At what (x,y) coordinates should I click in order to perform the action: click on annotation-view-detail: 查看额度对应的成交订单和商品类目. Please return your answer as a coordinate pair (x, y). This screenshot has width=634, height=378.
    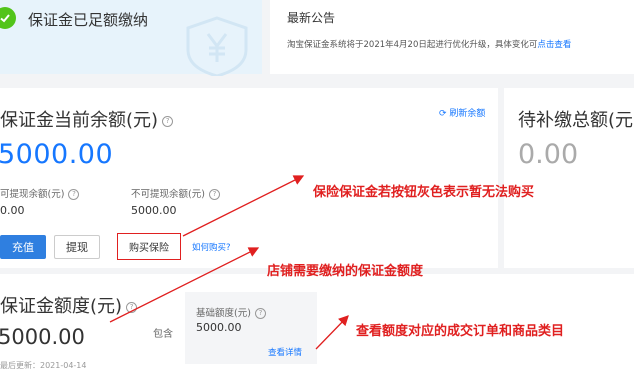
    Looking at the image, I should click on (460, 331).